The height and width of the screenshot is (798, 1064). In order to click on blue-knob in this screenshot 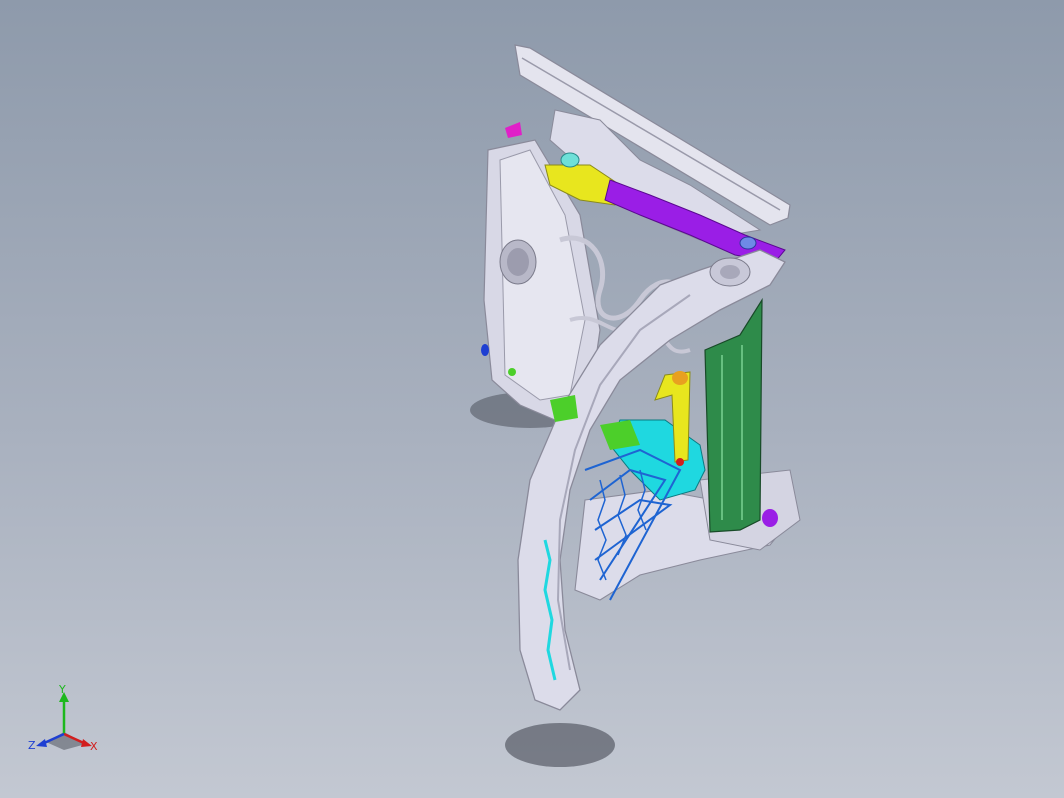, I will do `click(748, 243)`.